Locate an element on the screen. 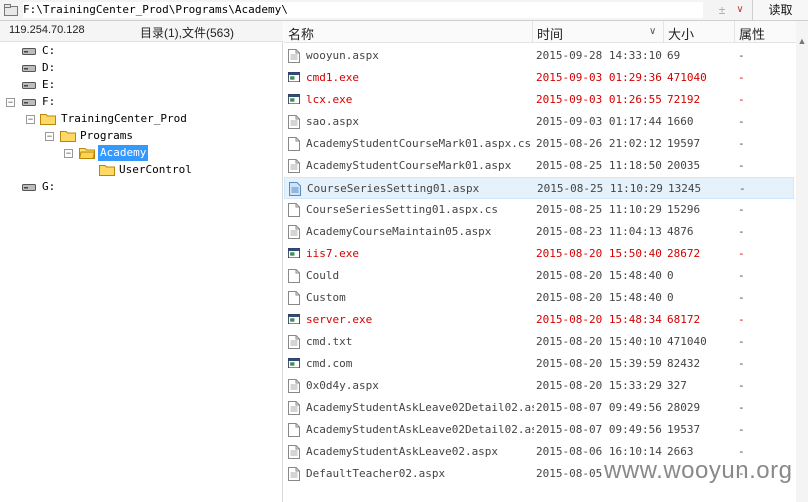 This screenshot has height=502, width=808. file-row: 0x0d4y.aspx 2015-08-20 15:33:29 327 - is located at coordinates (539, 386).